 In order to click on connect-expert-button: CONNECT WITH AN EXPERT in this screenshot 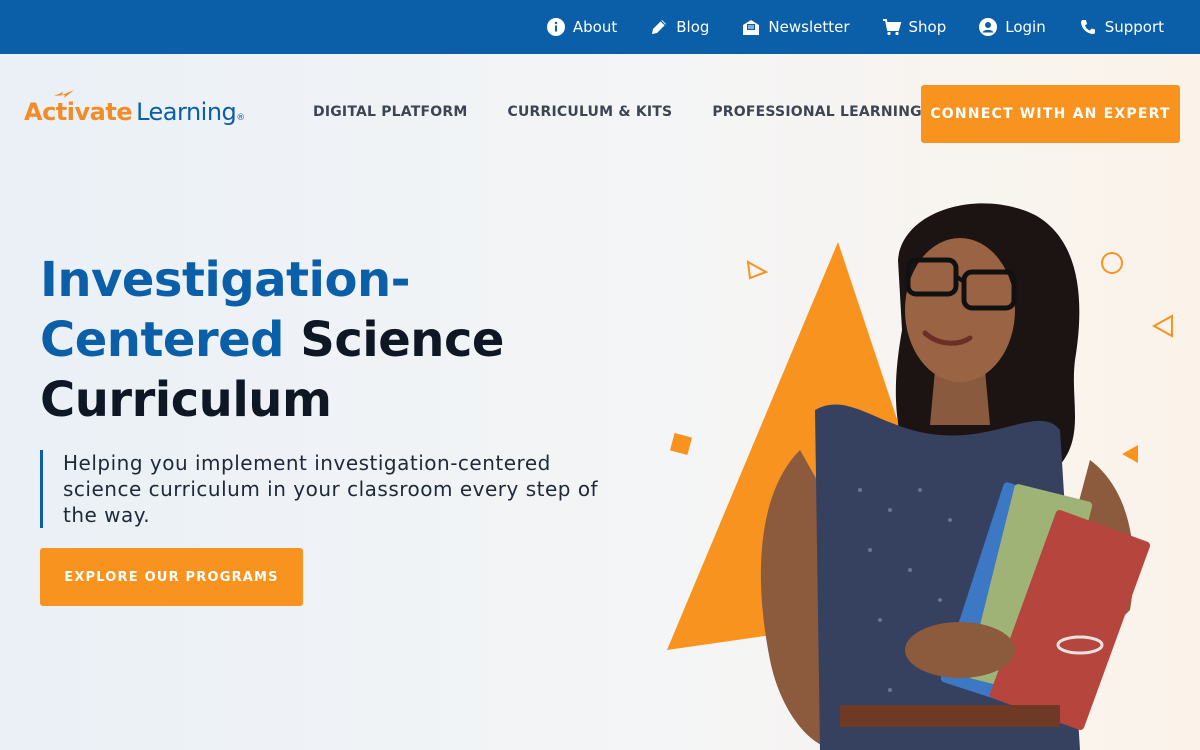, I will do `click(1050, 114)`.